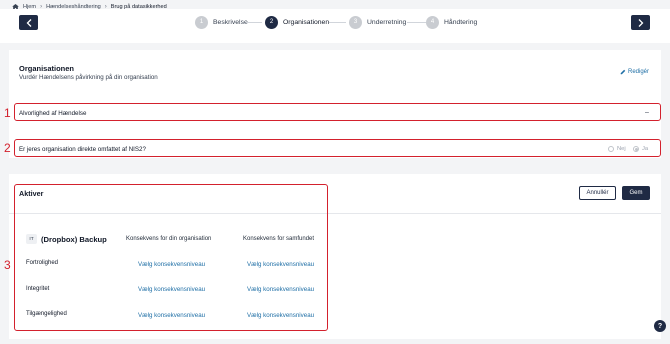  What do you see at coordinates (7, 148) in the screenshot?
I see `annotation-marker: 2` at bounding box center [7, 148].